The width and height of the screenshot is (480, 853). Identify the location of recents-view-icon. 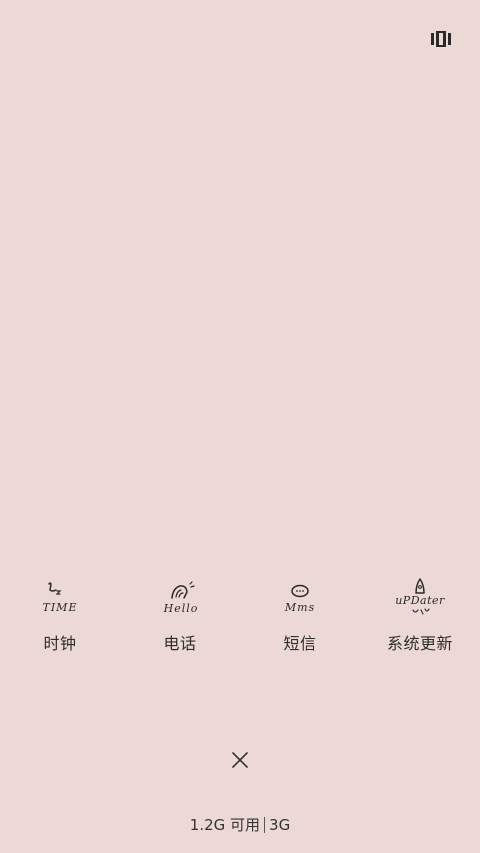
(441, 39).